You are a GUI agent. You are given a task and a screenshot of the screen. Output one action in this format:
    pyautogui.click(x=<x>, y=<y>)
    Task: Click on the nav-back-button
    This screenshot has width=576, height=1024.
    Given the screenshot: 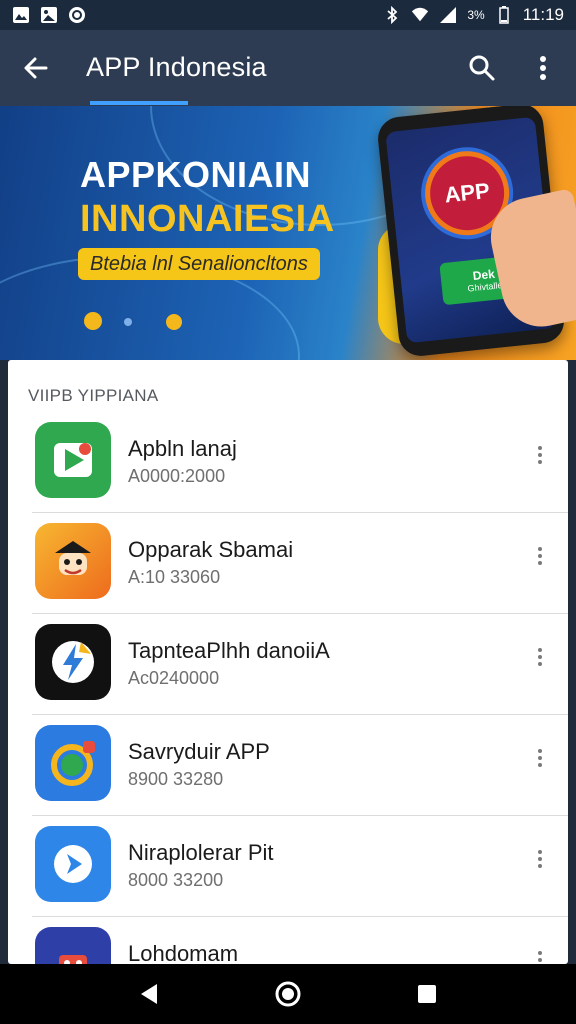 What is the action you would take?
    pyautogui.click(x=149, y=994)
    